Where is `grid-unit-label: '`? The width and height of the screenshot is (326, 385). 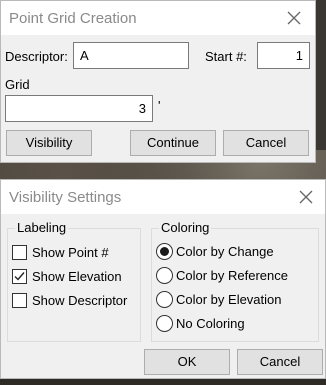 grid-unit-label: ' is located at coordinates (159, 105).